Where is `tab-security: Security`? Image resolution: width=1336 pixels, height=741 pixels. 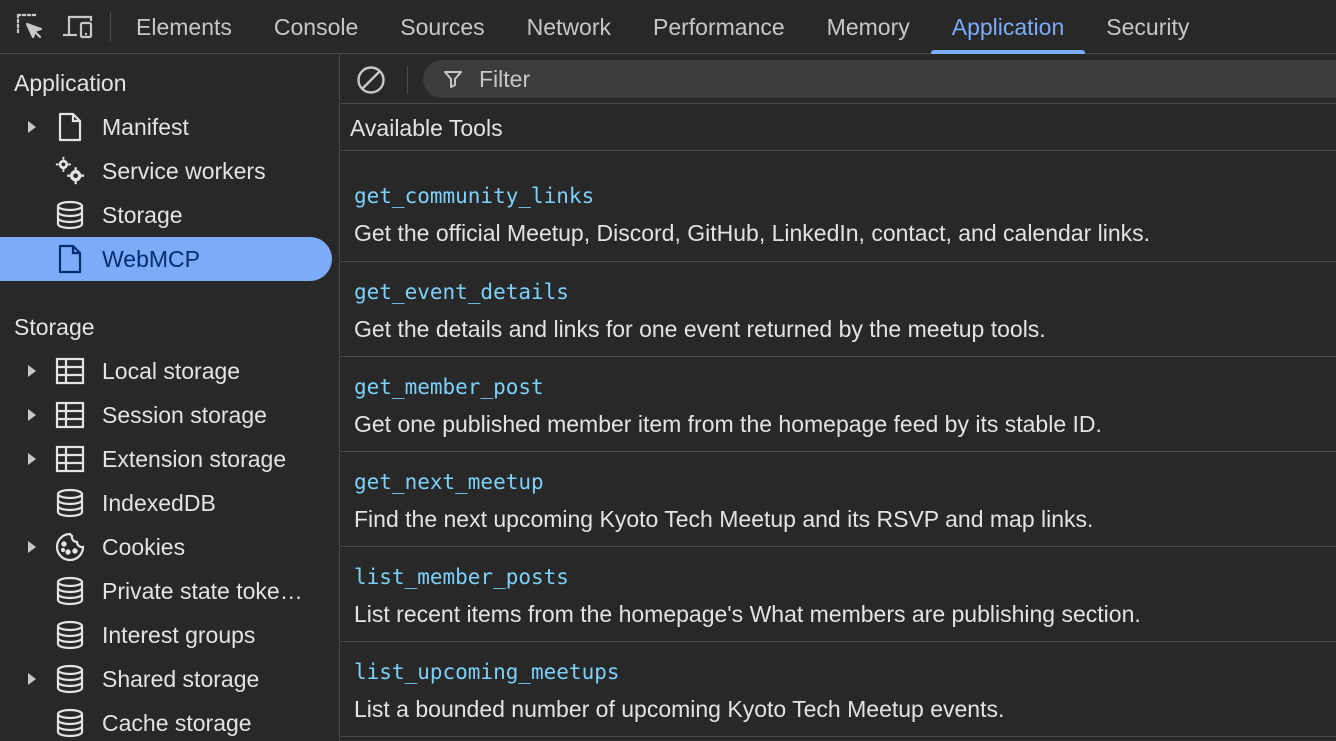 tab-security: Security is located at coordinates (1147, 27).